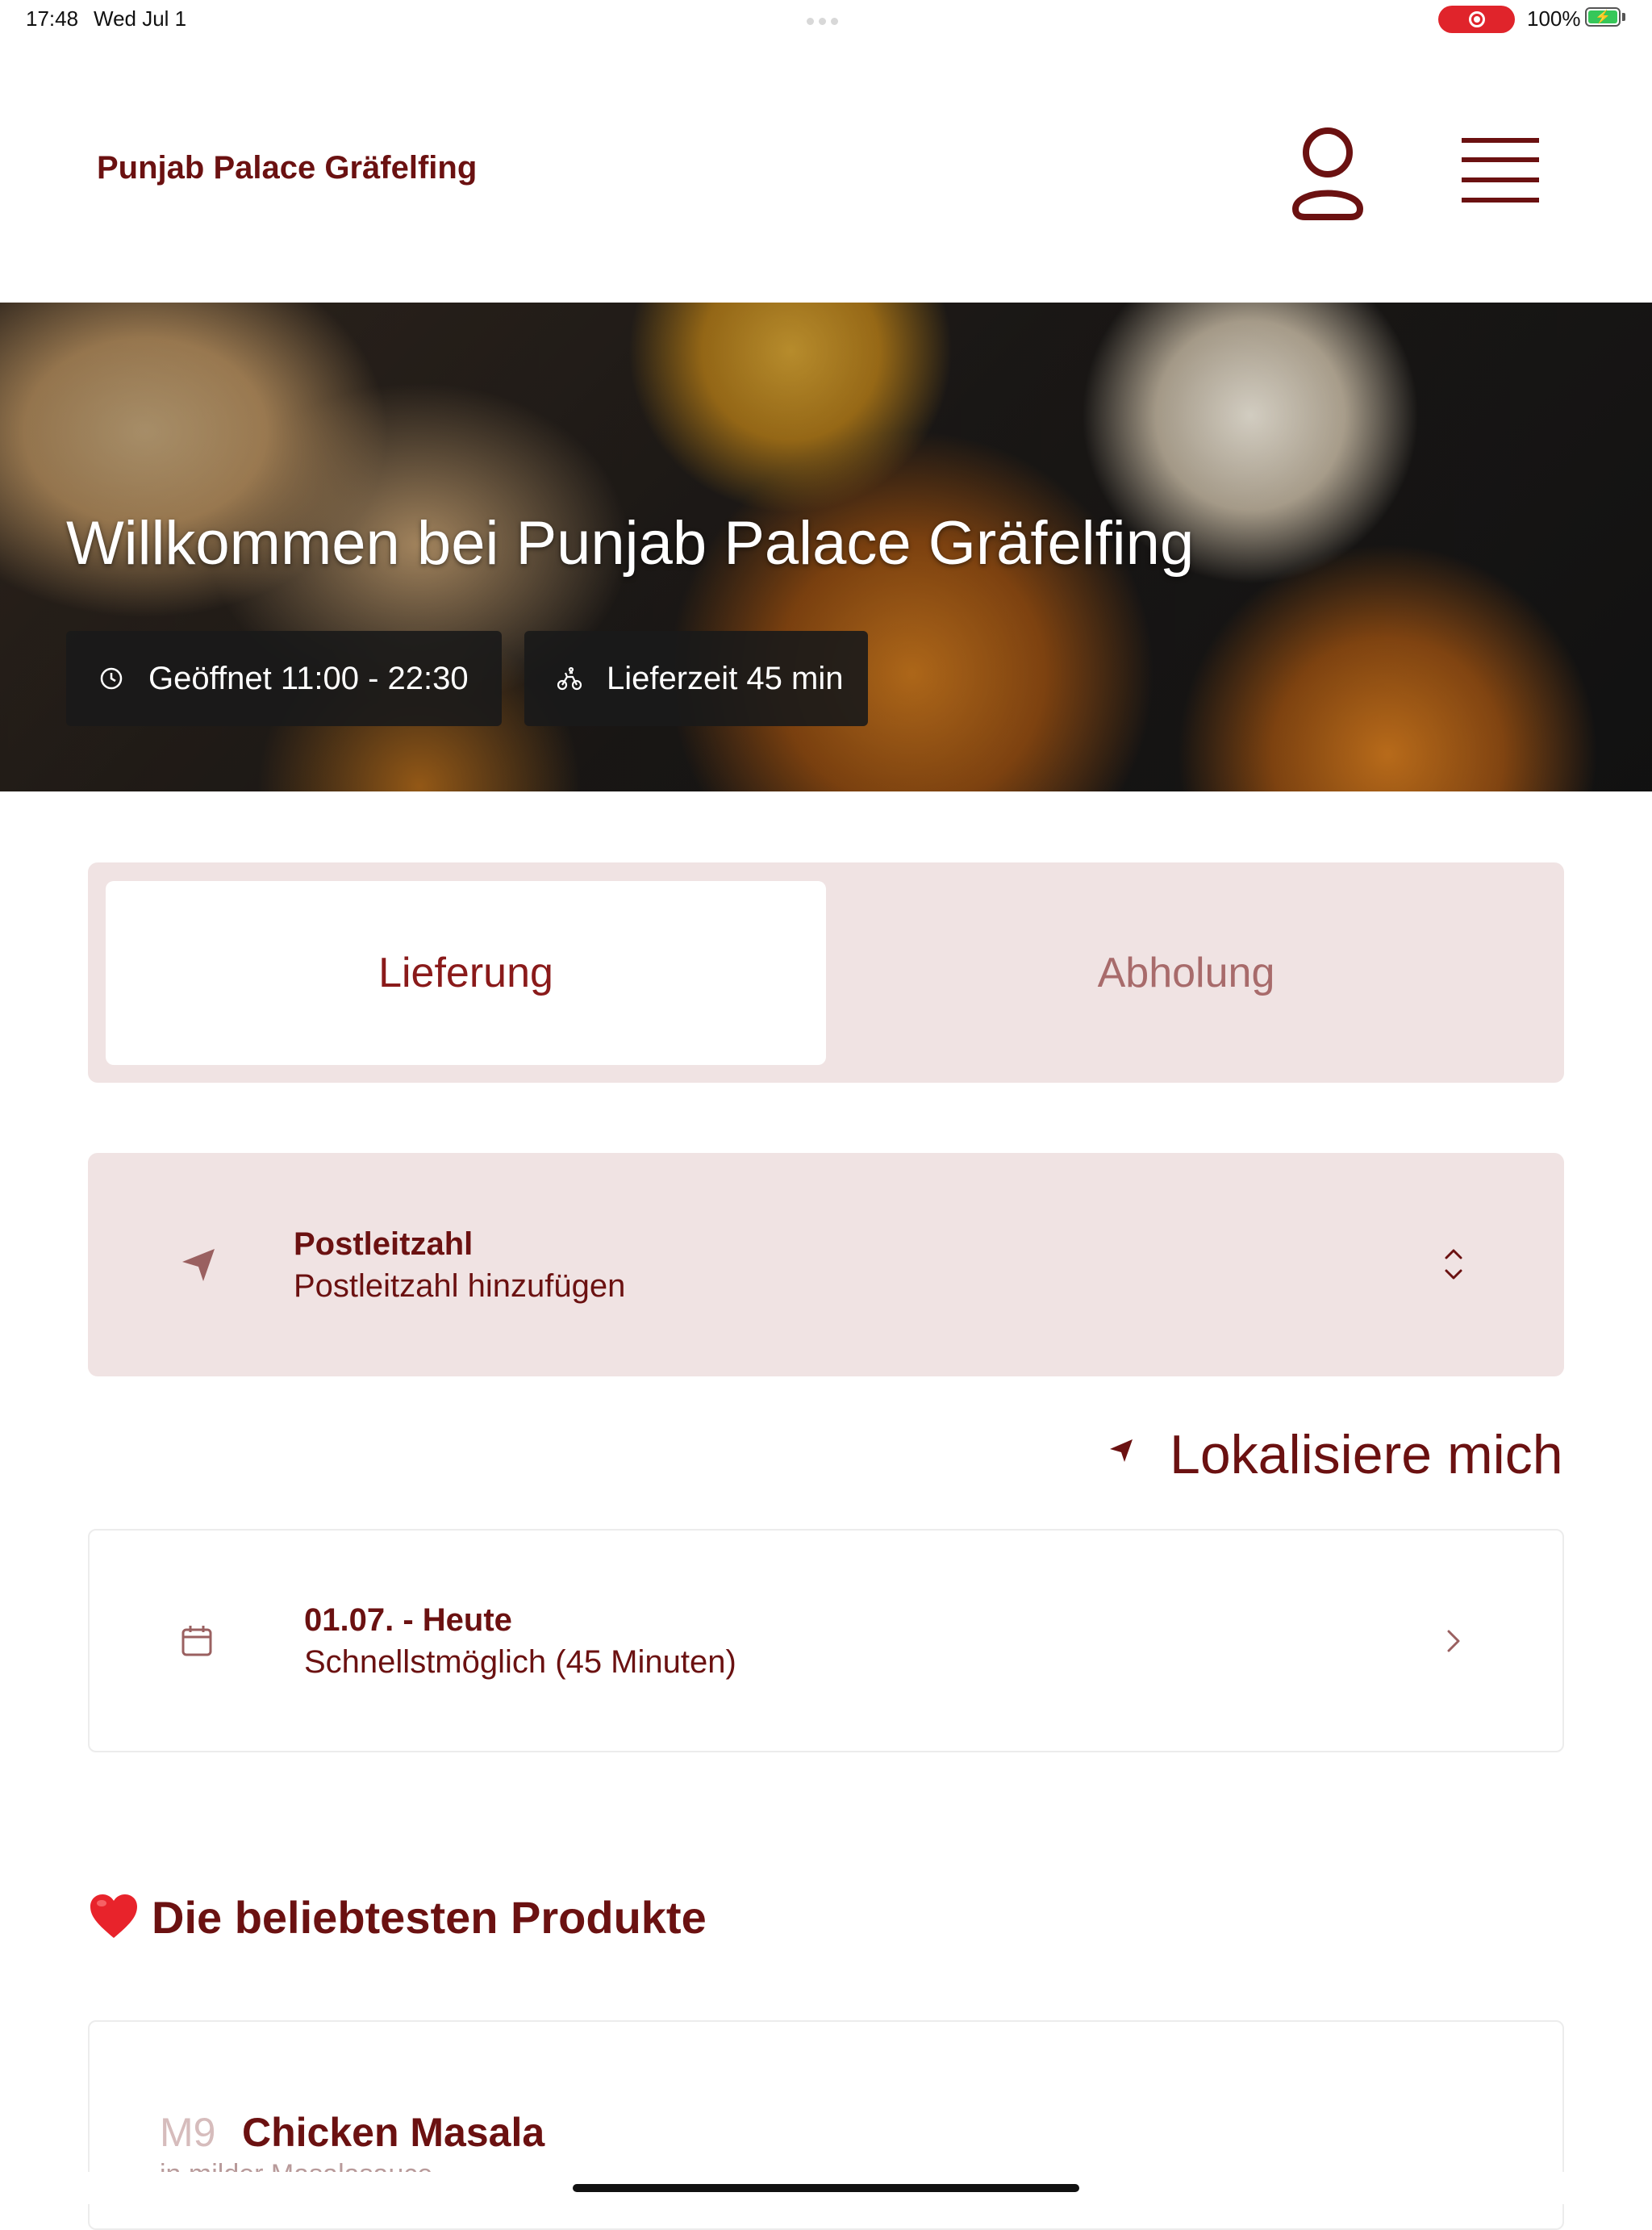 The width and height of the screenshot is (1652, 2230). Describe the element at coordinates (1186, 973) in the screenshot. I see `tab-abholung: Abholung` at that location.